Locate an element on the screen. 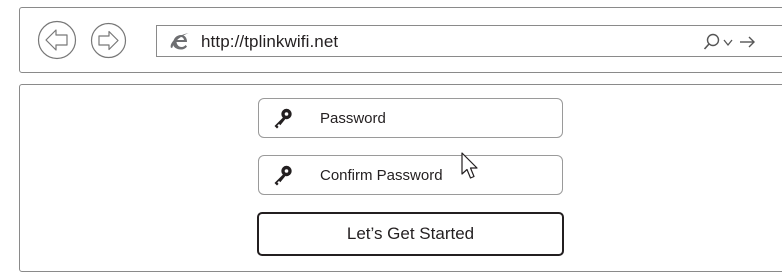 This screenshot has height=272, width=782. password-field: Password is located at coordinates (410, 118).